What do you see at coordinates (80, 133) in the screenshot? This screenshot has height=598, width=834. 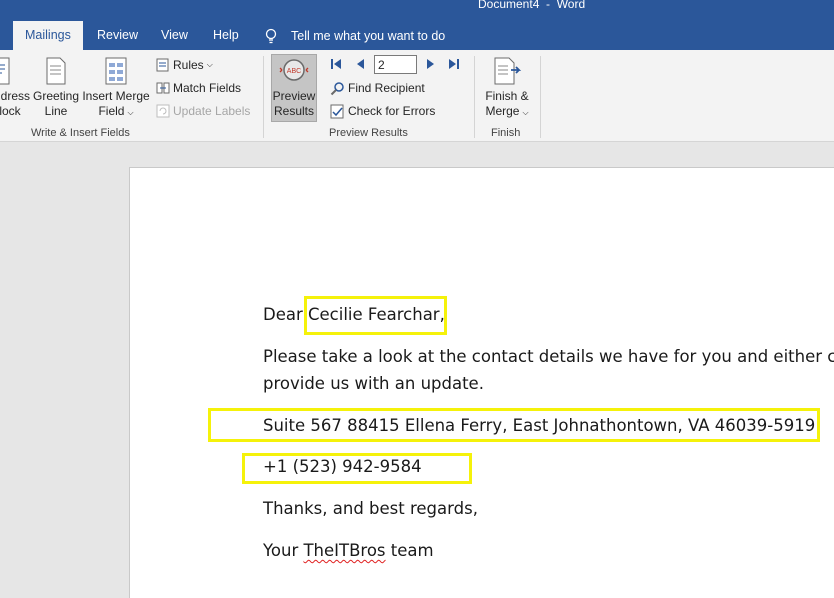 I see `write-insert-group-label: Write & Insert Fields` at bounding box center [80, 133].